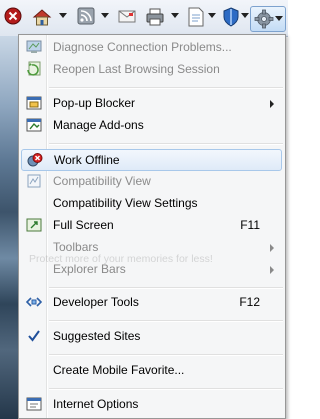 Image resolution: width=320 pixels, height=419 pixels. I want to click on safety-button, so click(231, 18).